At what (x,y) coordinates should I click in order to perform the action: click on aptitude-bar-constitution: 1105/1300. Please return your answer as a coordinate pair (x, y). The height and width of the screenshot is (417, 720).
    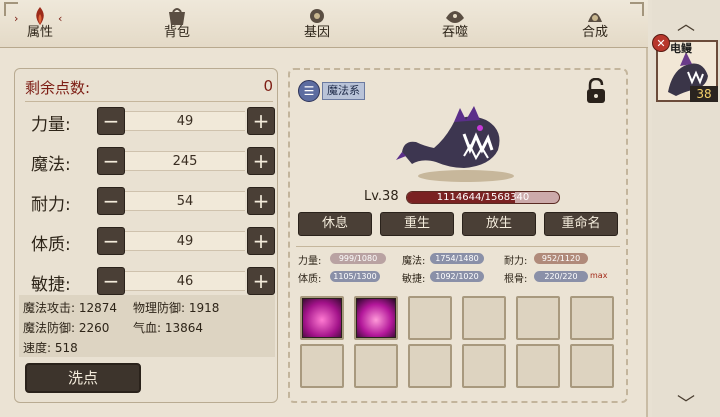
    Looking at the image, I should click on (355, 276).